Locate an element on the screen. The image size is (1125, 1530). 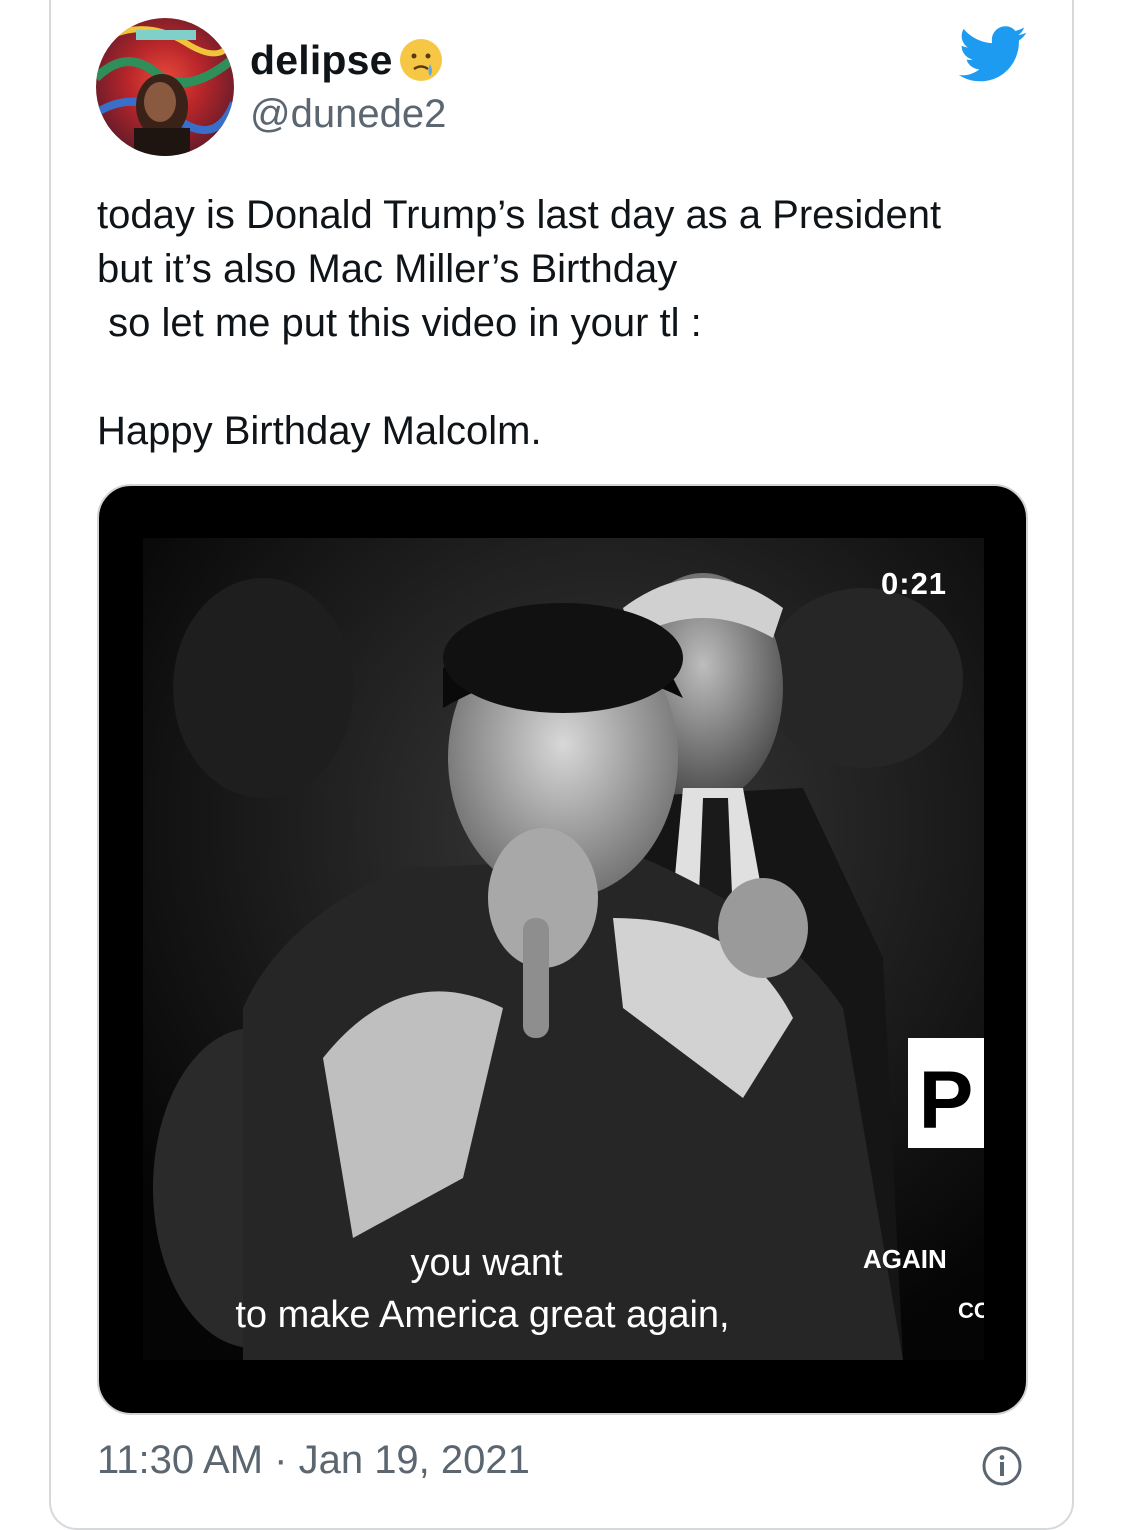
crying-face-emoji-icon is located at coordinates (421, 60).